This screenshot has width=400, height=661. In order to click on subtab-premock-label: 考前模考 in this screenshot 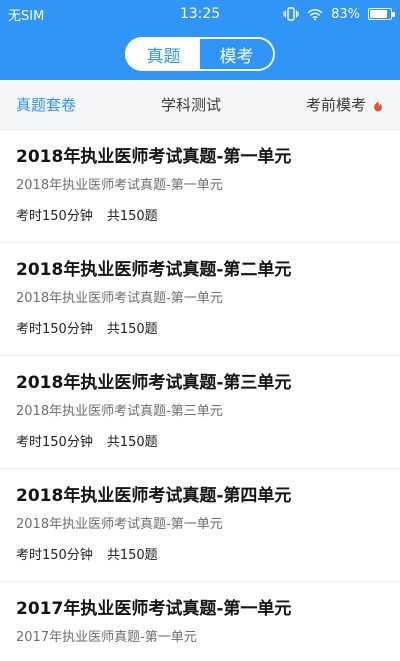, I will do `click(335, 105)`.